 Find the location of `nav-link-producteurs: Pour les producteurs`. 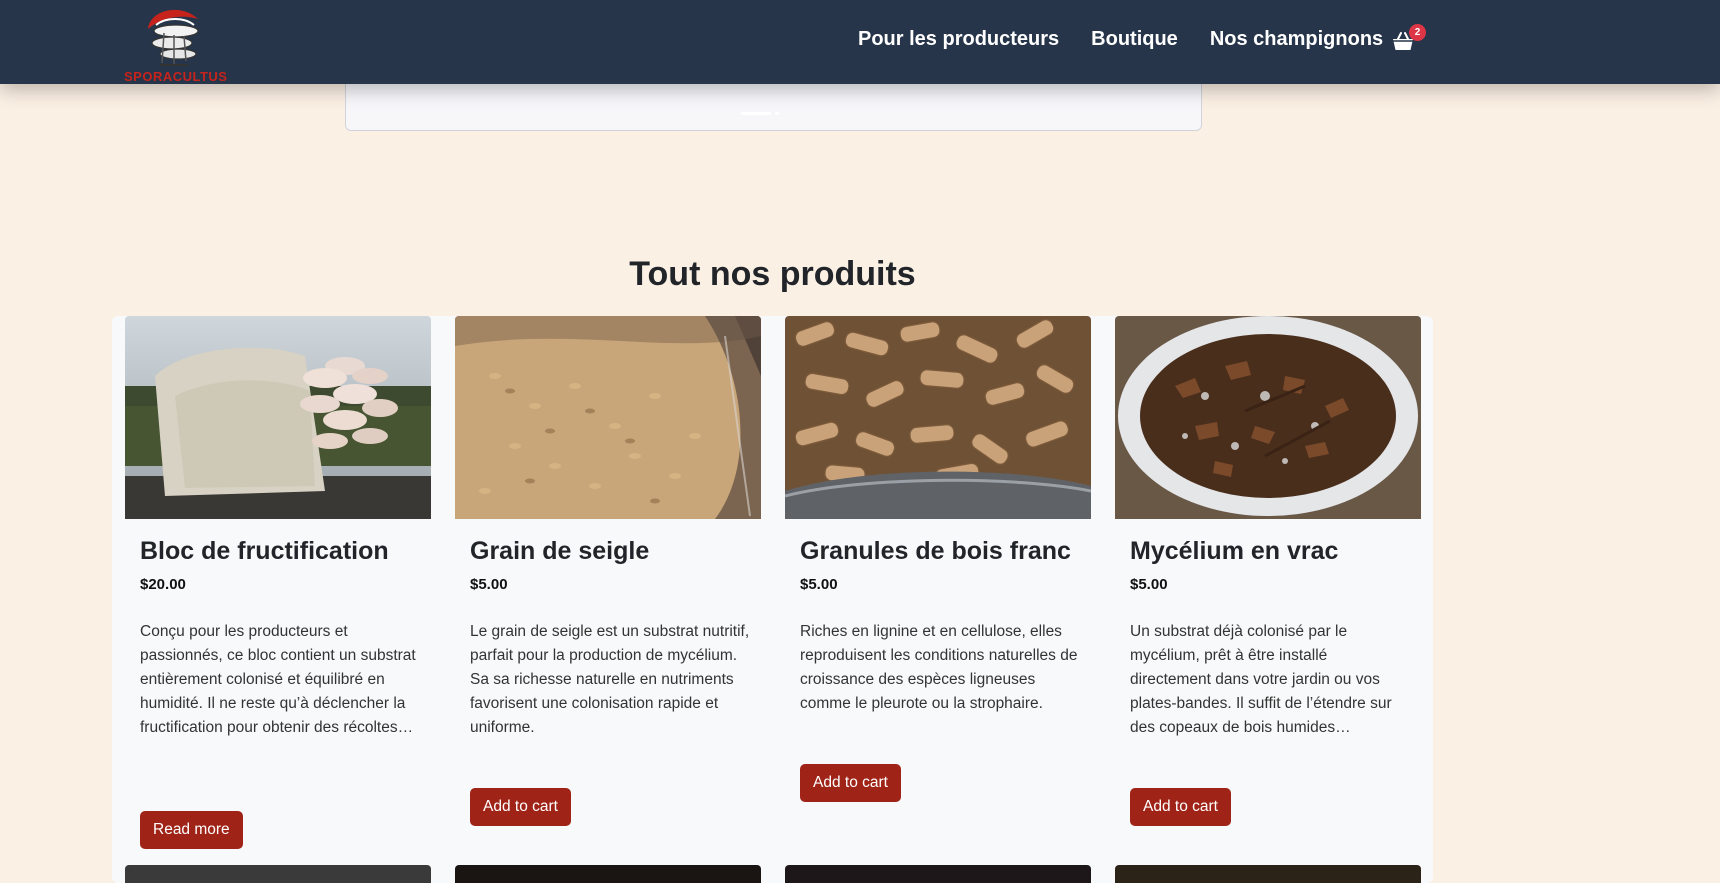

nav-link-producteurs: Pour les producteurs is located at coordinates (958, 39).